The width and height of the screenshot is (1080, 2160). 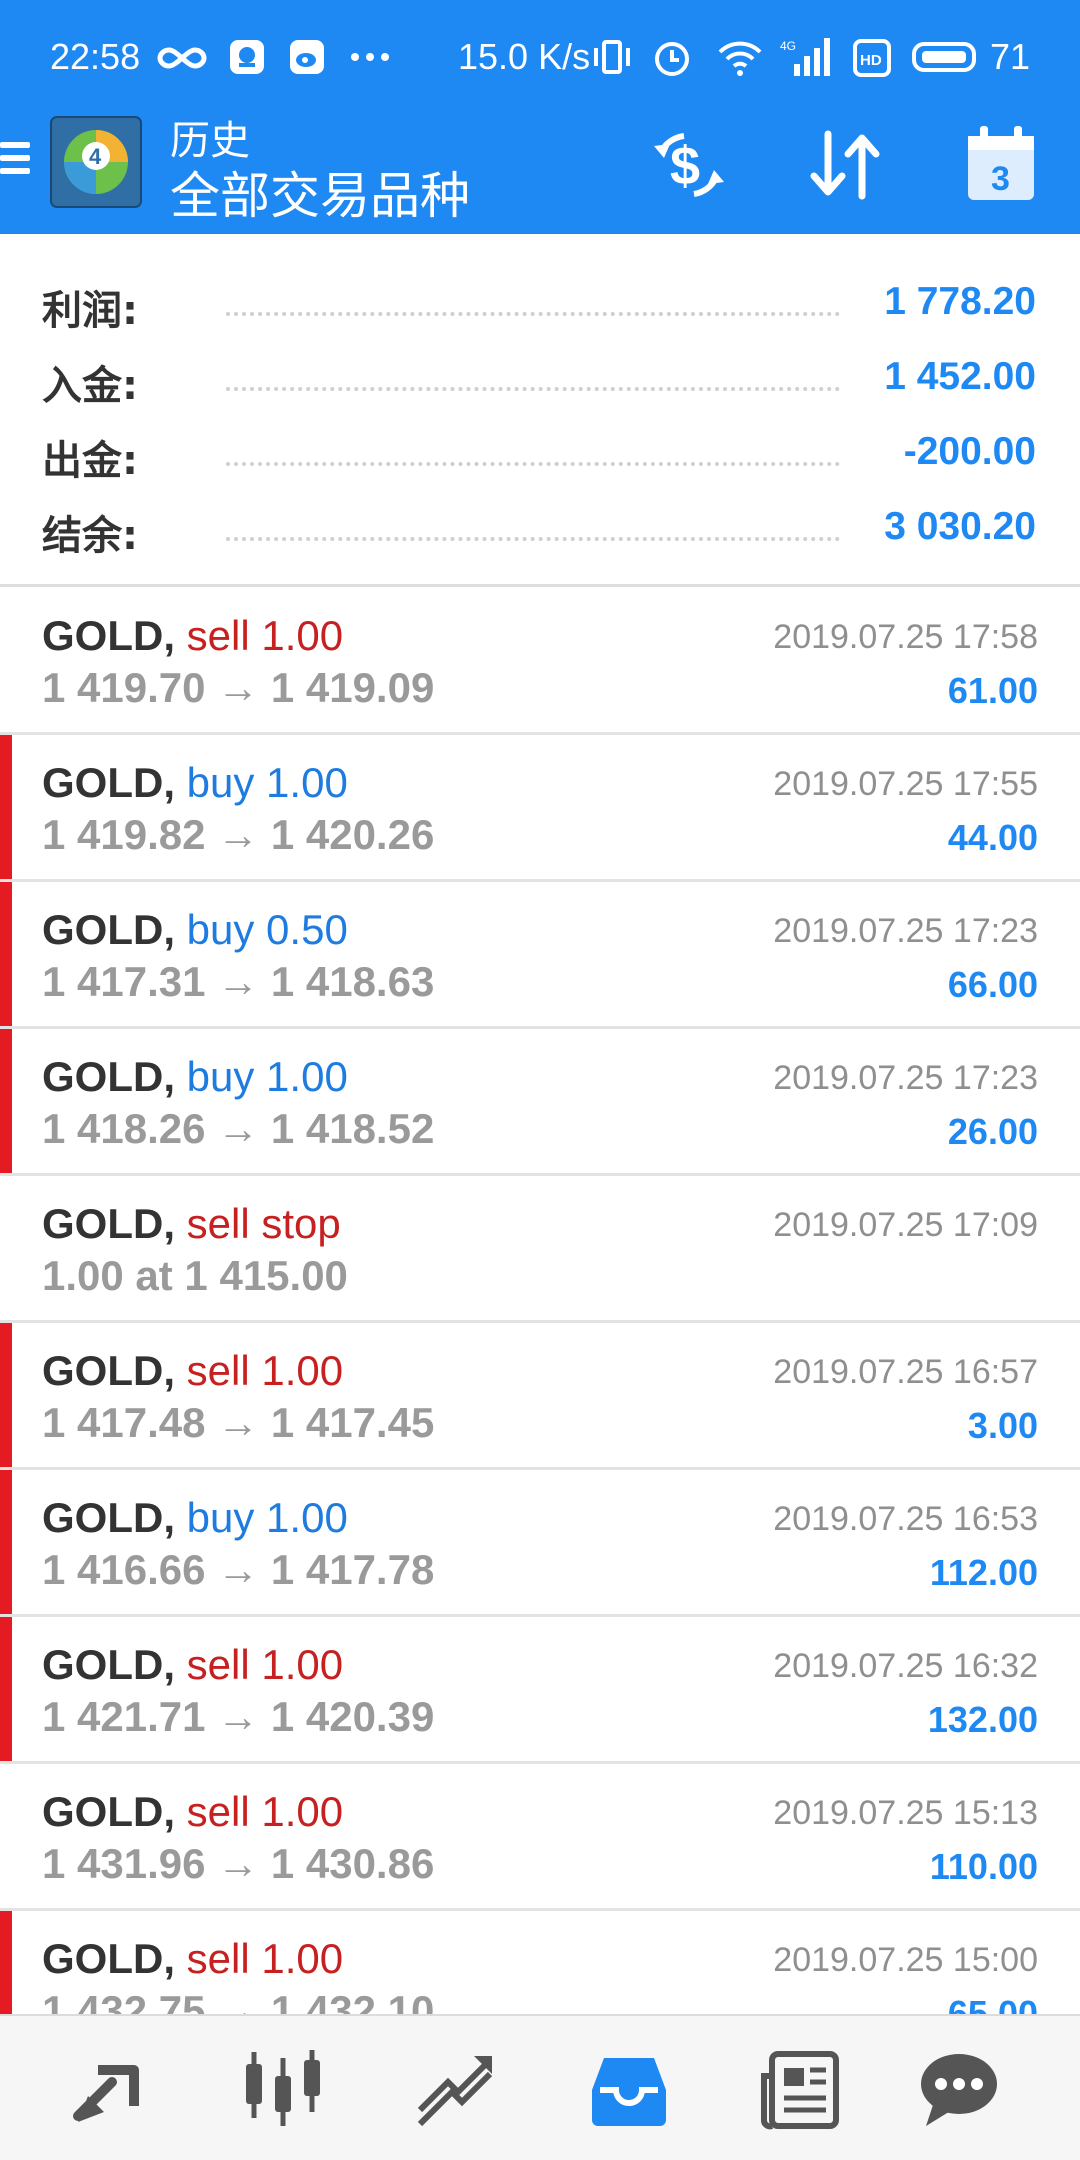 I want to click on divider, so click(x=540, y=585).